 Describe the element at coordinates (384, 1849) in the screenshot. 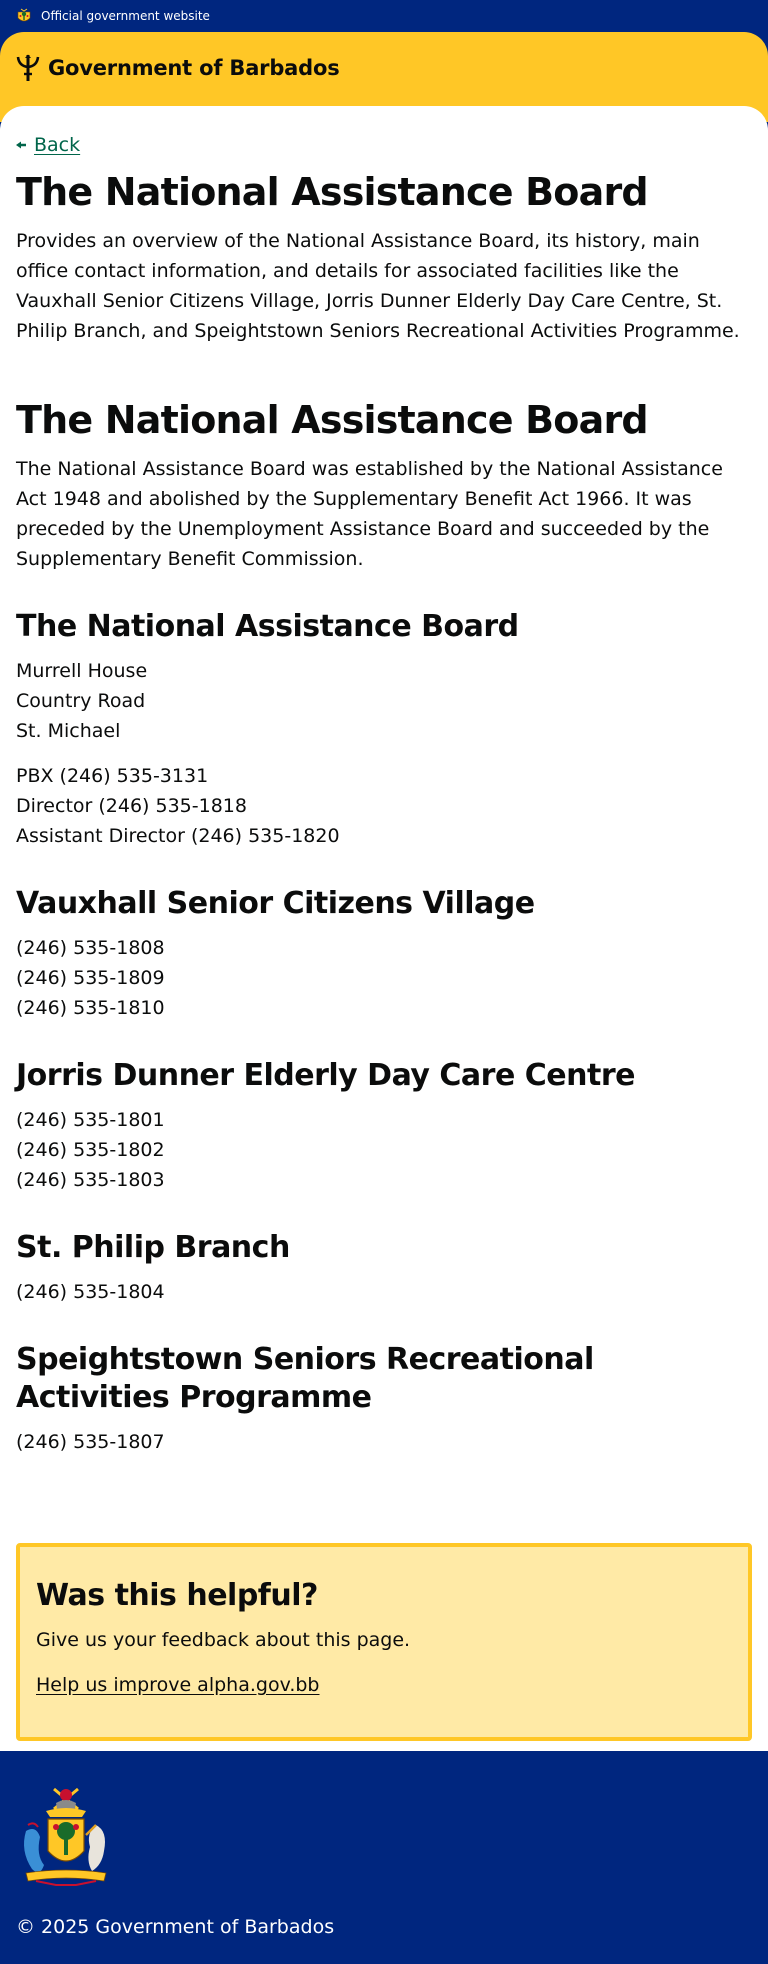

I see `site-footer: © 2025 Government of Barbados` at that location.